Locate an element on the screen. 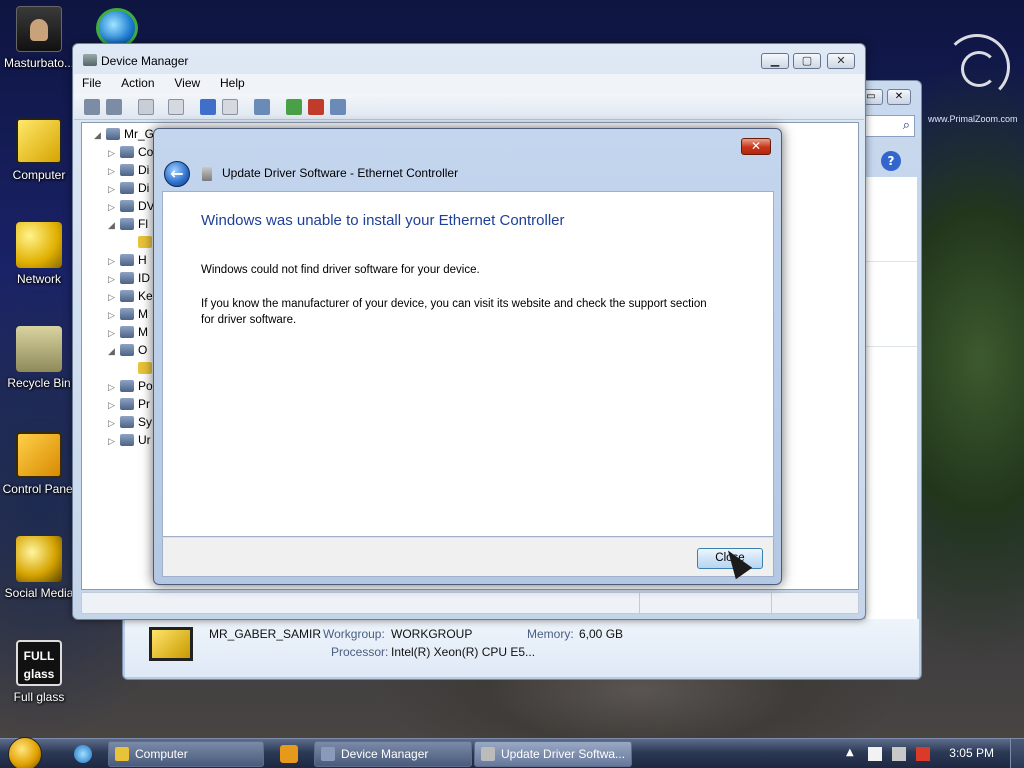 The image size is (1024, 768). tree-item: ▷ Po is located at coordinates (130, 388).